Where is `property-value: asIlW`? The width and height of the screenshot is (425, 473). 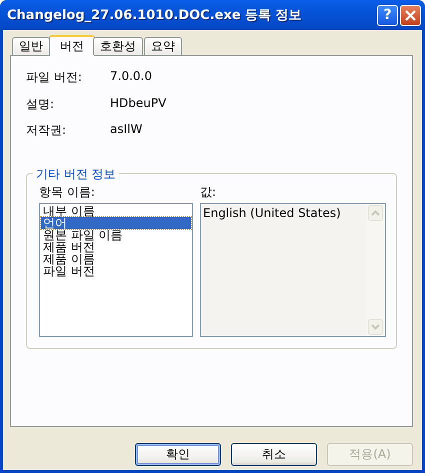
property-value: asIlW is located at coordinates (126, 130).